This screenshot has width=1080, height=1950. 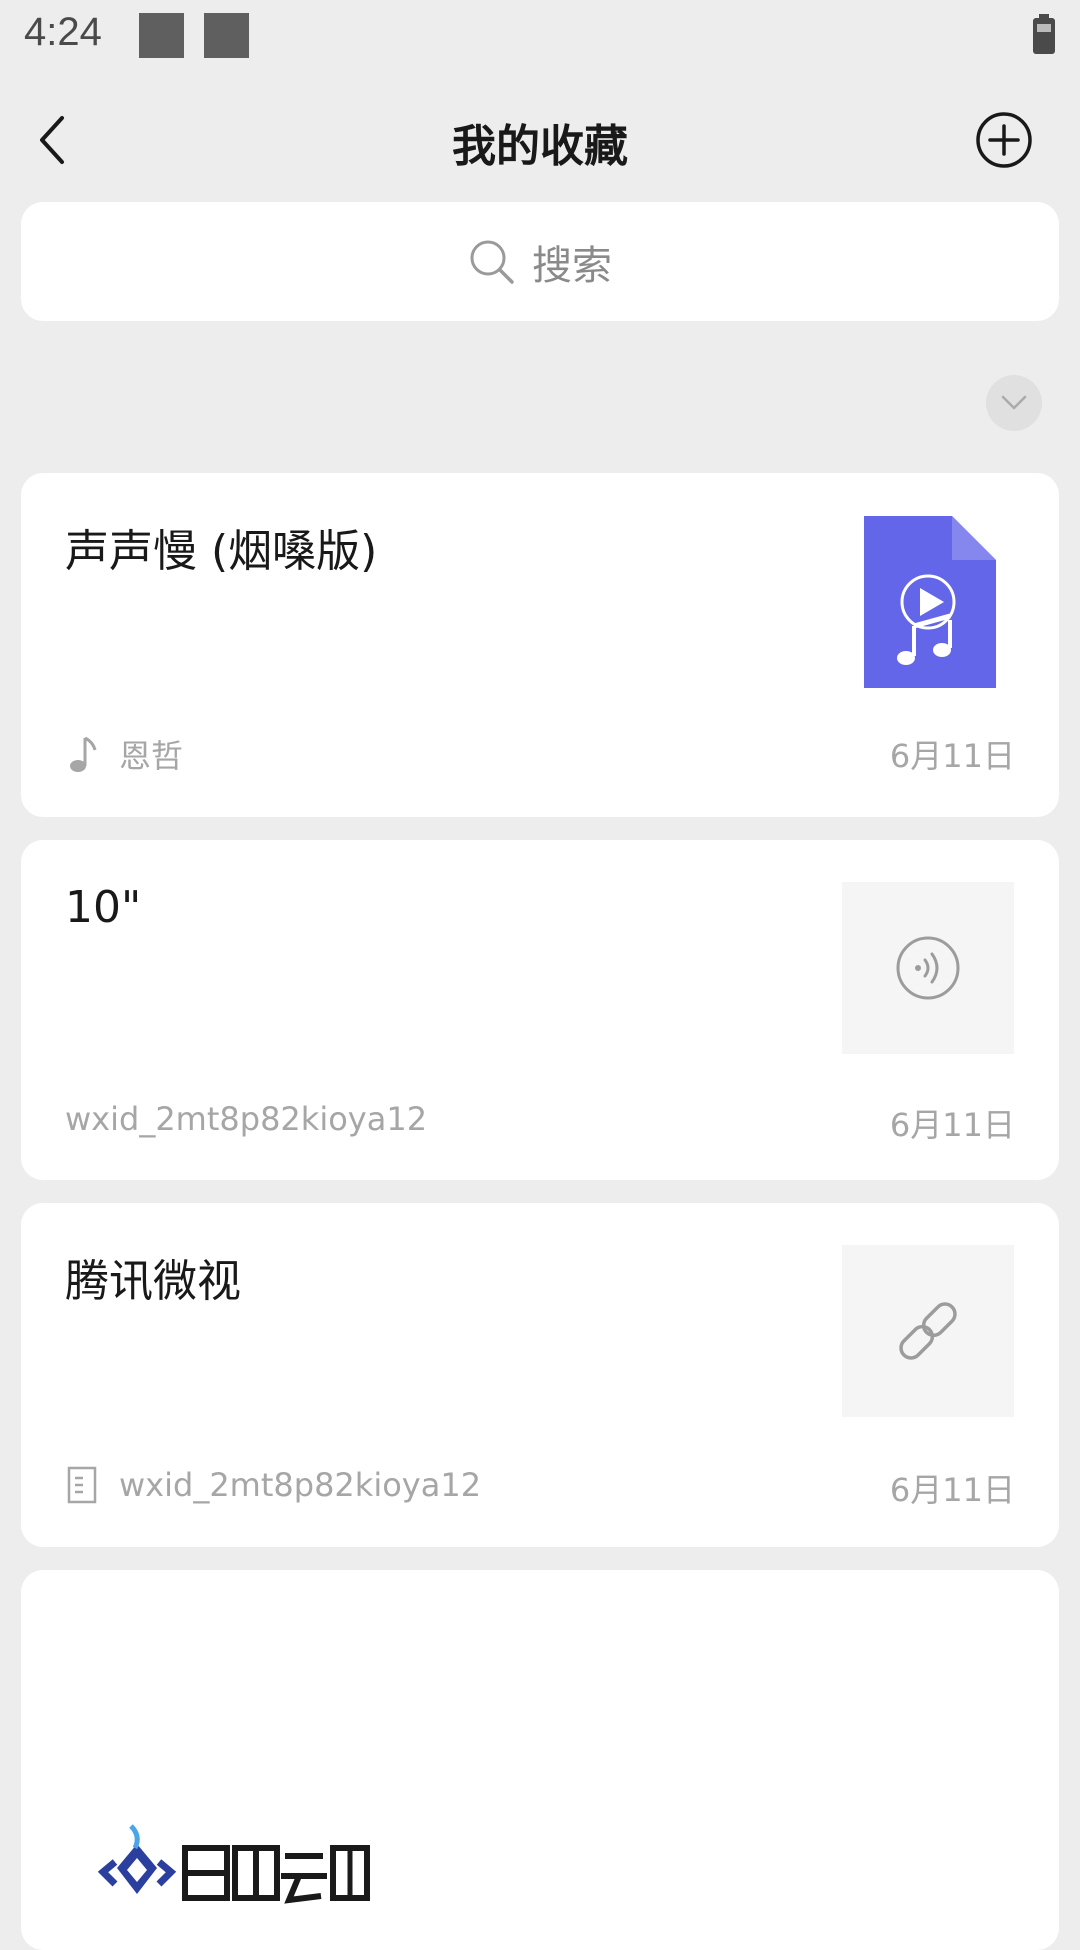 What do you see at coordinates (63, 32) in the screenshot?
I see `status-time: 4:24` at bounding box center [63, 32].